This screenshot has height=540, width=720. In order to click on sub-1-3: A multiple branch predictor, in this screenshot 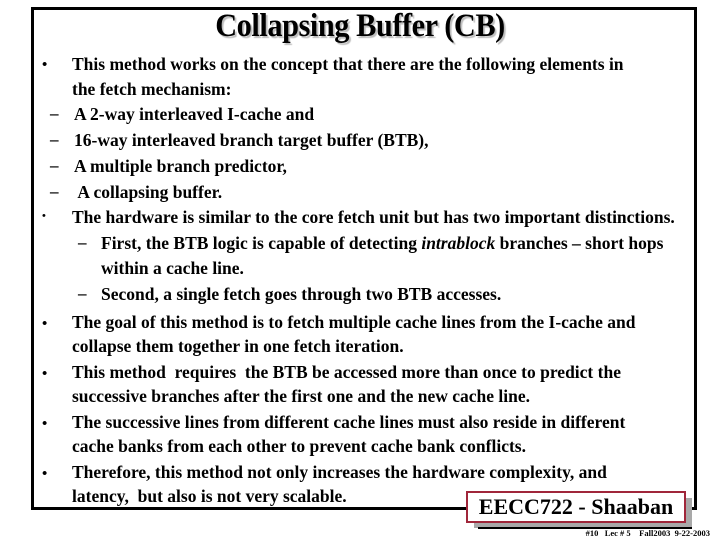, I will do `click(180, 166)`.